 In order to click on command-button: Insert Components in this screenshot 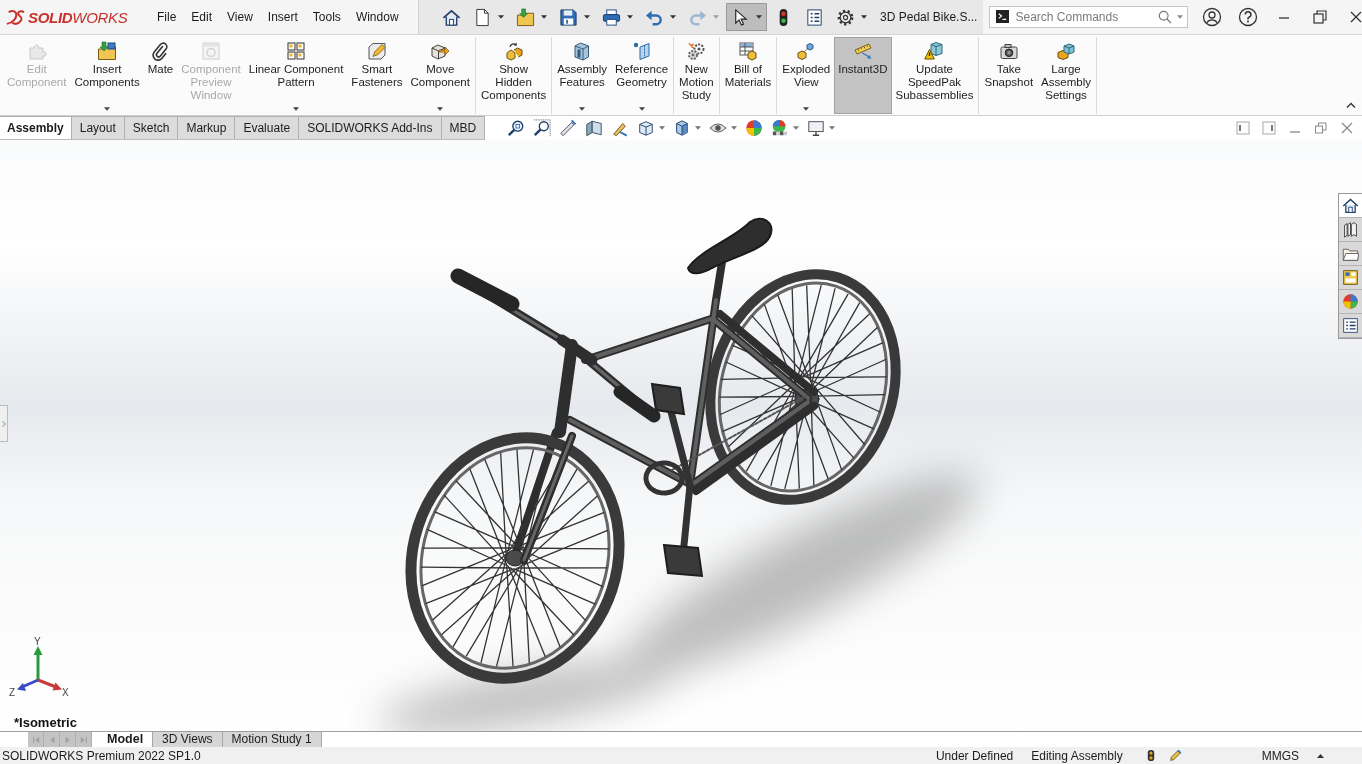, I will do `click(107, 75)`.